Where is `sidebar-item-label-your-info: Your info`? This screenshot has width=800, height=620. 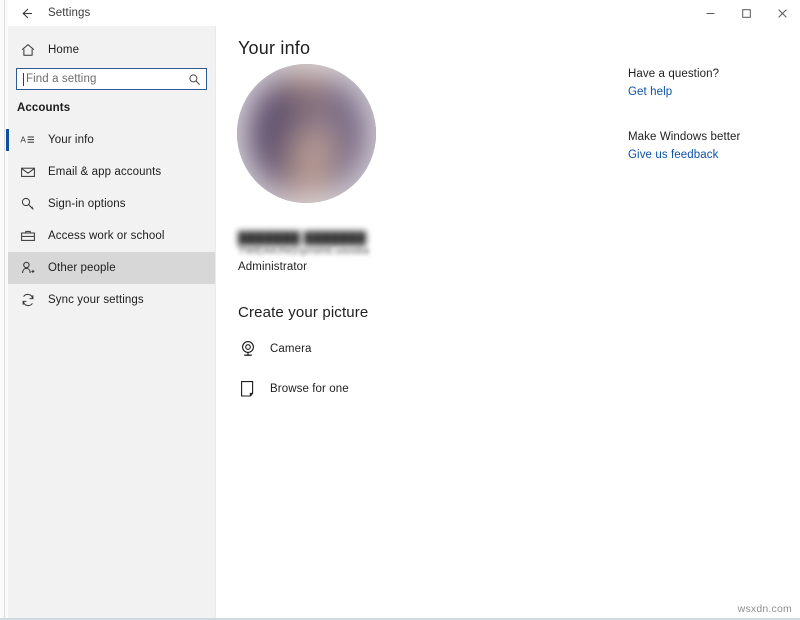 sidebar-item-label-your-info: Your info is located at coordinates (71, 140).